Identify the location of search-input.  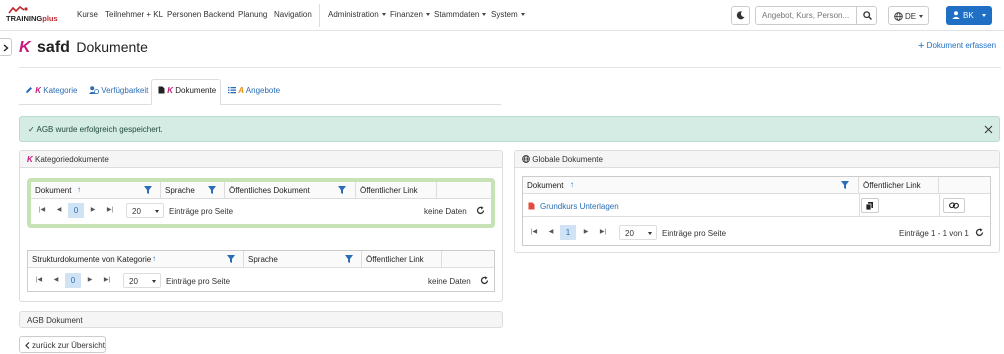
(806, 15).